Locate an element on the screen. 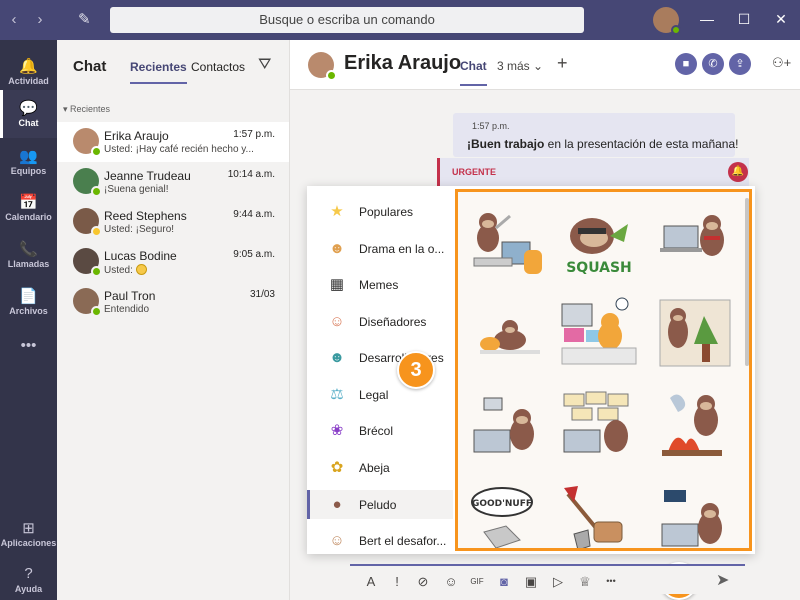 This screenshot has height=600, width=800. sticker-category-peludo: ● Peludo is located at coordinates (380, 504).